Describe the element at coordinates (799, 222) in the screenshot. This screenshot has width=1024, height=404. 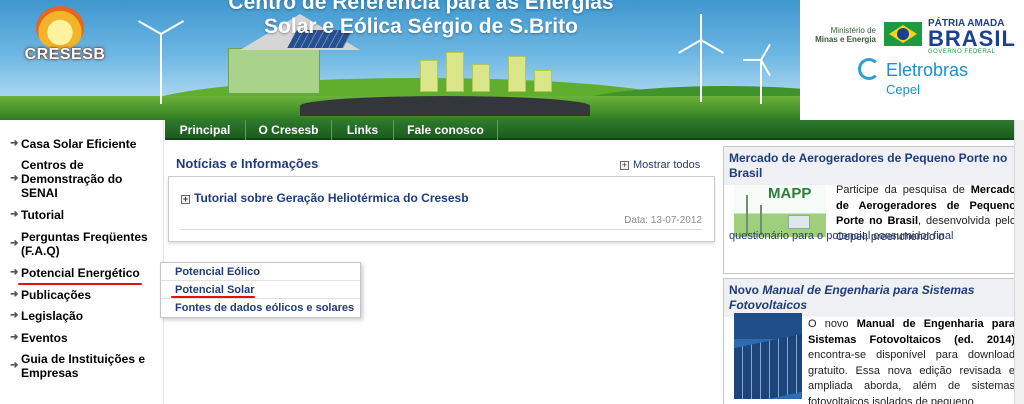
I see `house-graphic` at that location.